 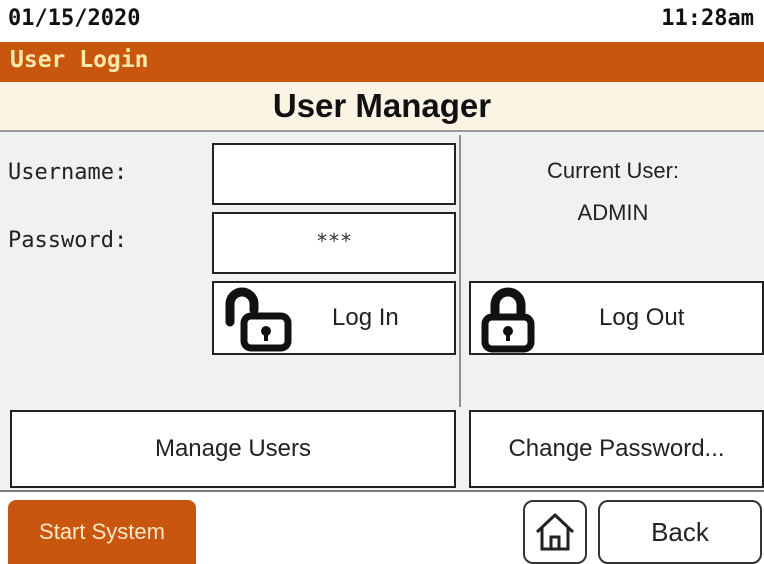 I want to click on log-out-label: Log Out, so click(x=642, y=317).